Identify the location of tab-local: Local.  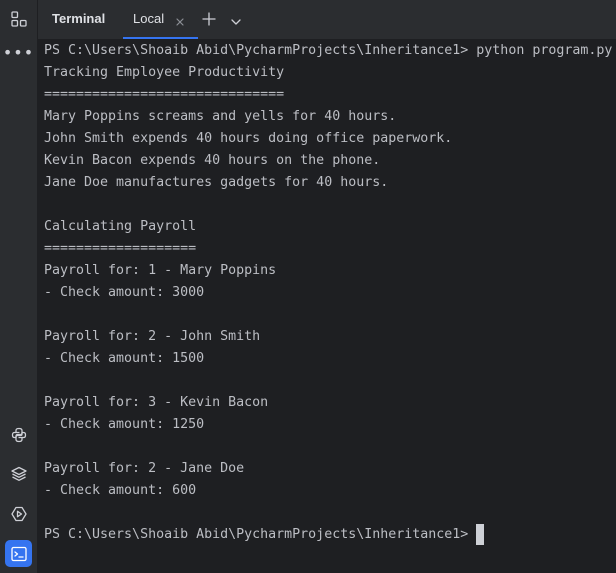
(160, 19).